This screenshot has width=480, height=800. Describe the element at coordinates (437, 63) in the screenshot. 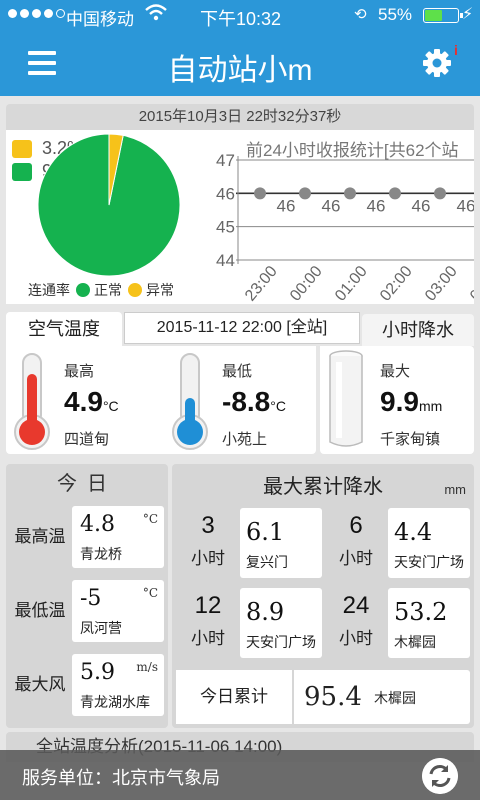

I see `gear-icon` at that location.